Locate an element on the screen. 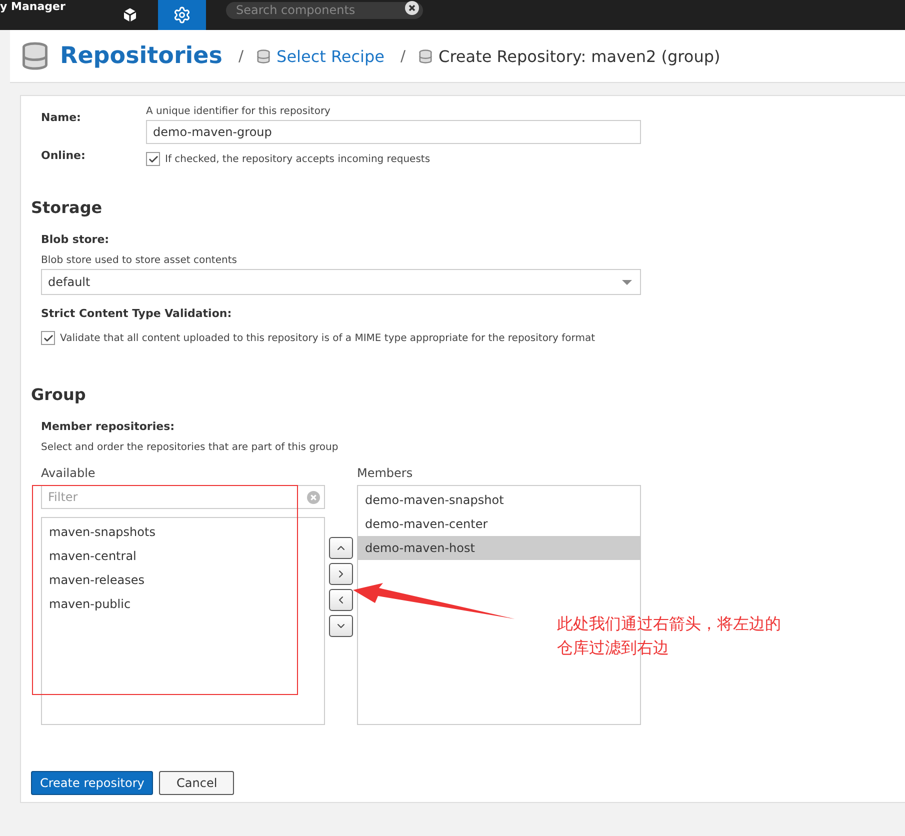 The height and width of the screenshot is (836, 905). list-item: maven-releases is located at coordinates (183, 580).